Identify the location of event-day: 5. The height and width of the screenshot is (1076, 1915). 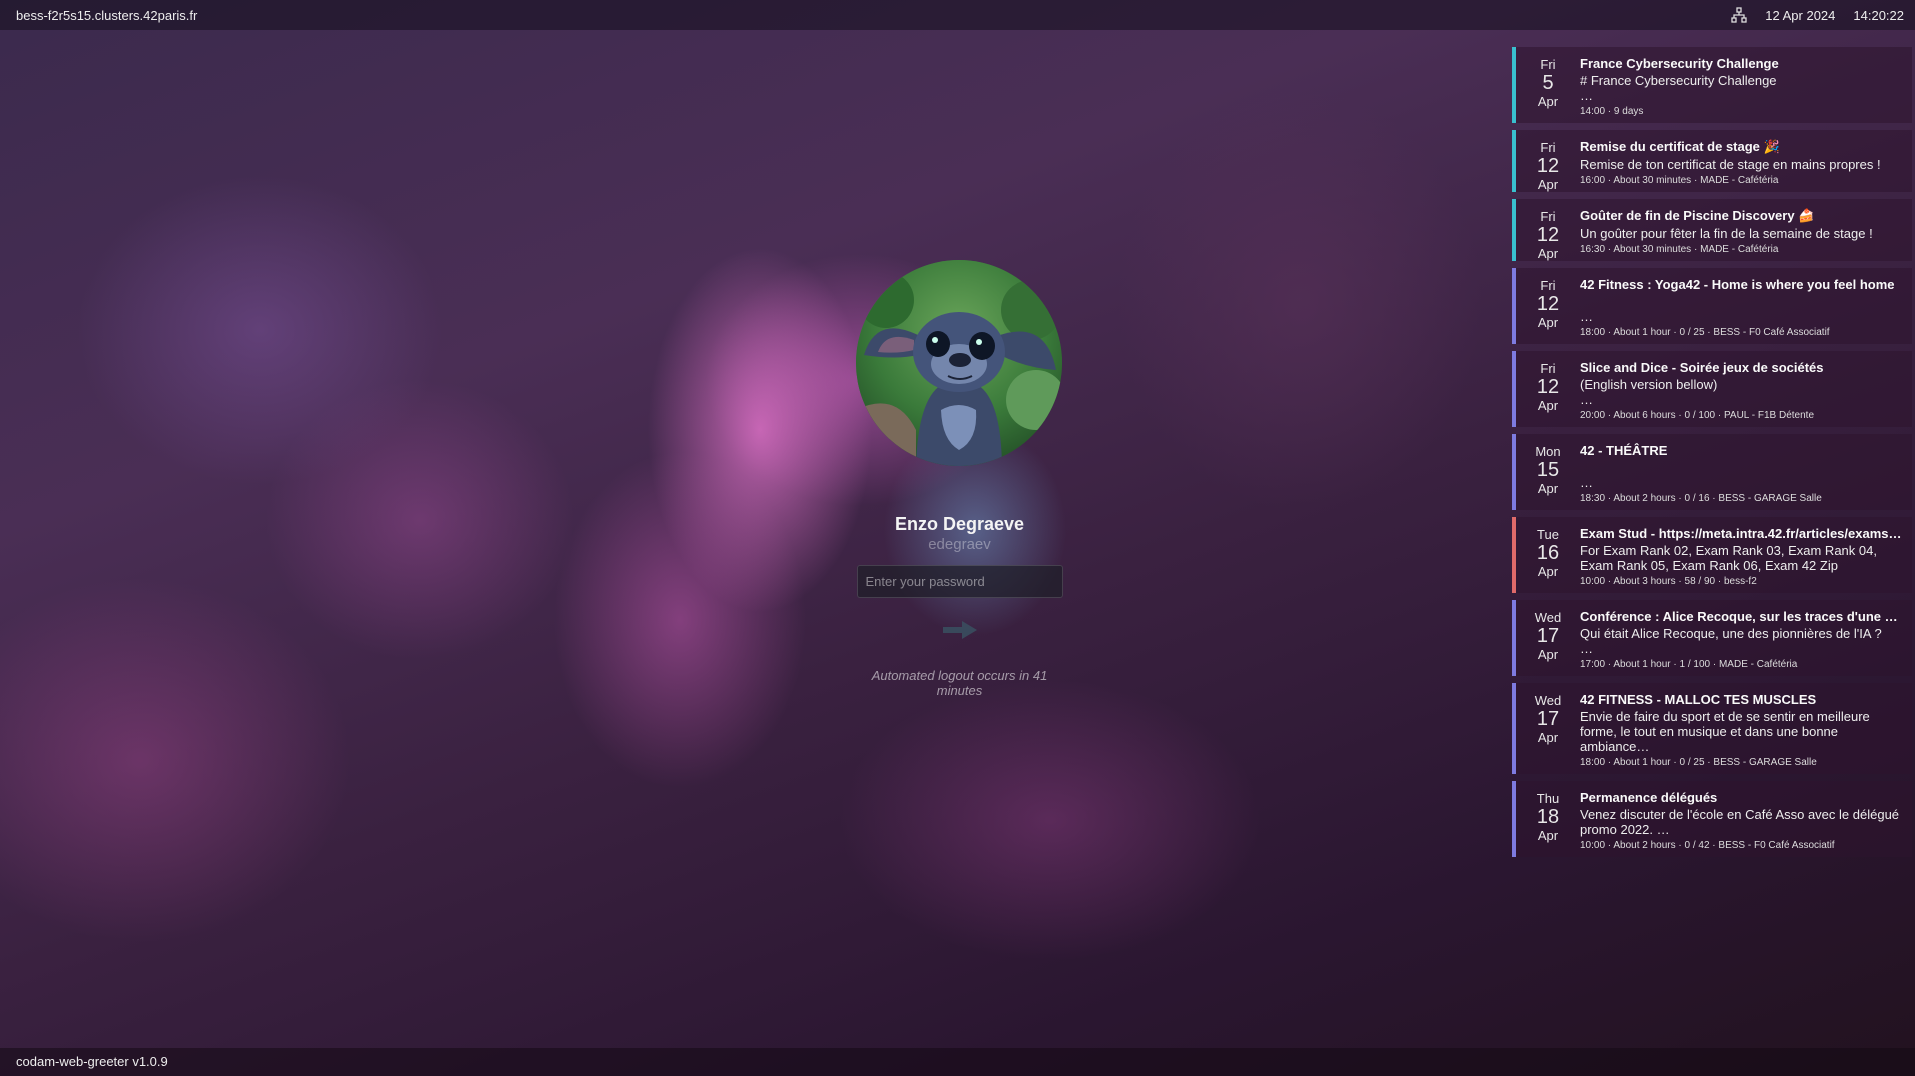
(1548, 83).